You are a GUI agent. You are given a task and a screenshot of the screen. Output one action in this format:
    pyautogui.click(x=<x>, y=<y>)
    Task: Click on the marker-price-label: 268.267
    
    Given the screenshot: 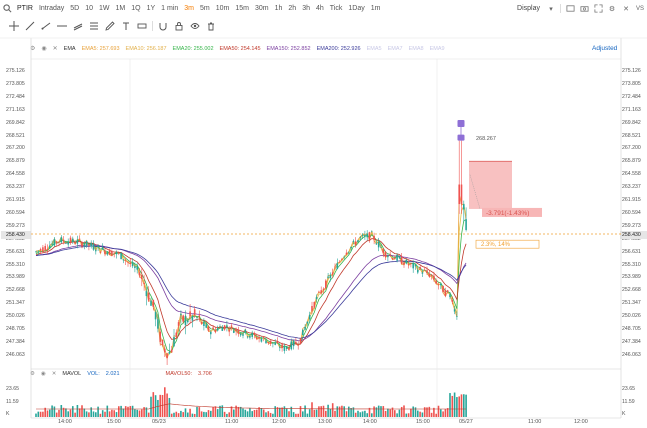 What is the action you would take?
    pyautogui.click(x=486, y=139)
    